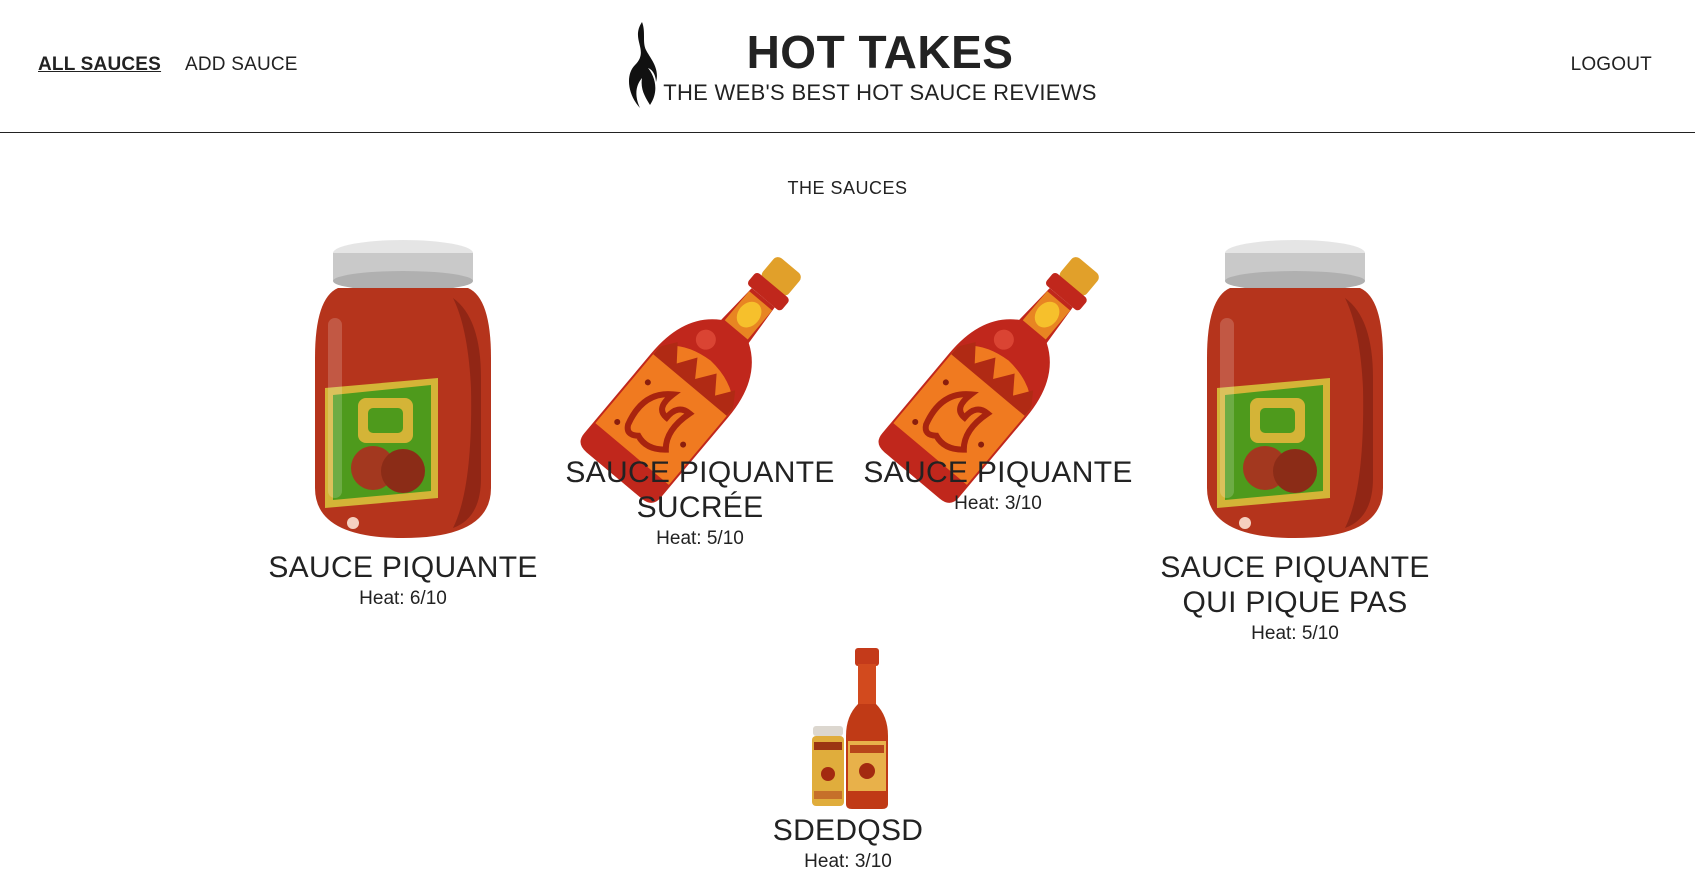  I want to click on sauce-name: SAUCE PIQUANTE QUI PIQUE PAS, so click(1295, 585).